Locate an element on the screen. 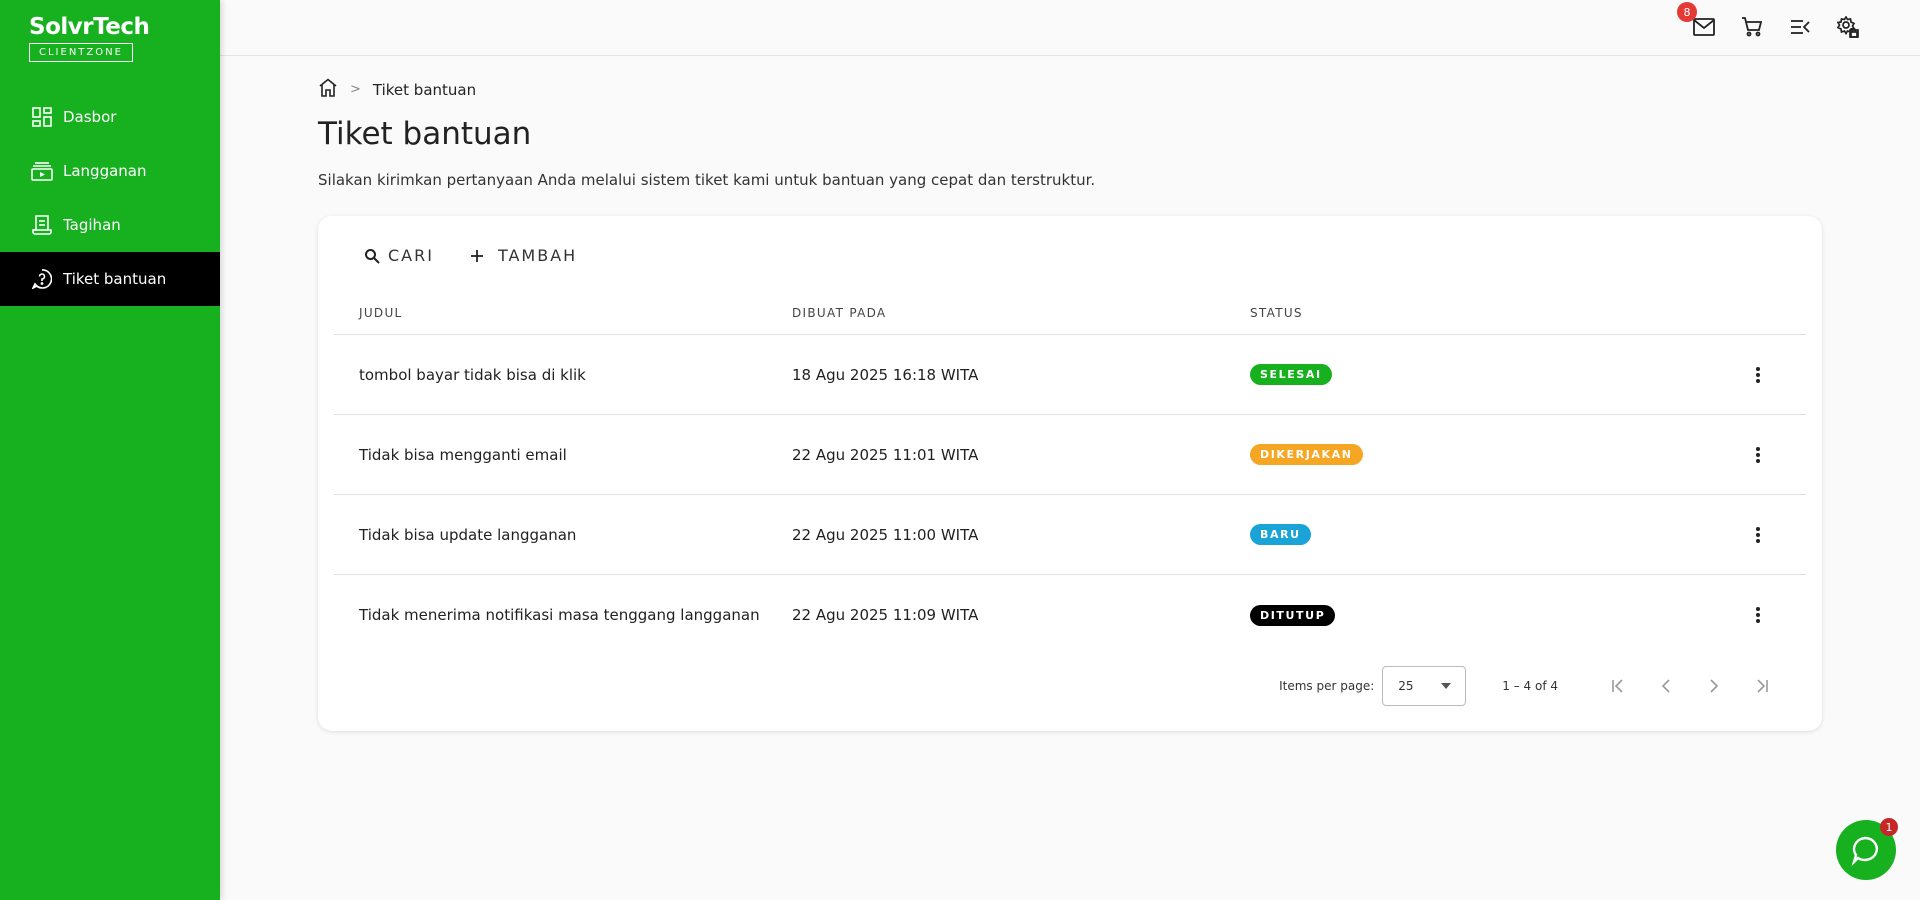 This screenshot has width=1920, height=900. items-per-page-select: 25 is located at coordinates (1424, 686).